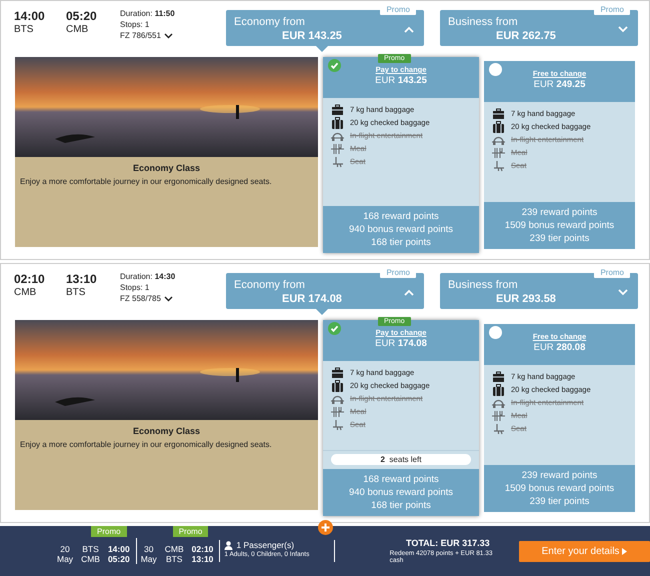 The image size is (650, 576). Describe the element at coordinates (119, 549) in the screenshot. I see `leg-time: 14:00` at that location.